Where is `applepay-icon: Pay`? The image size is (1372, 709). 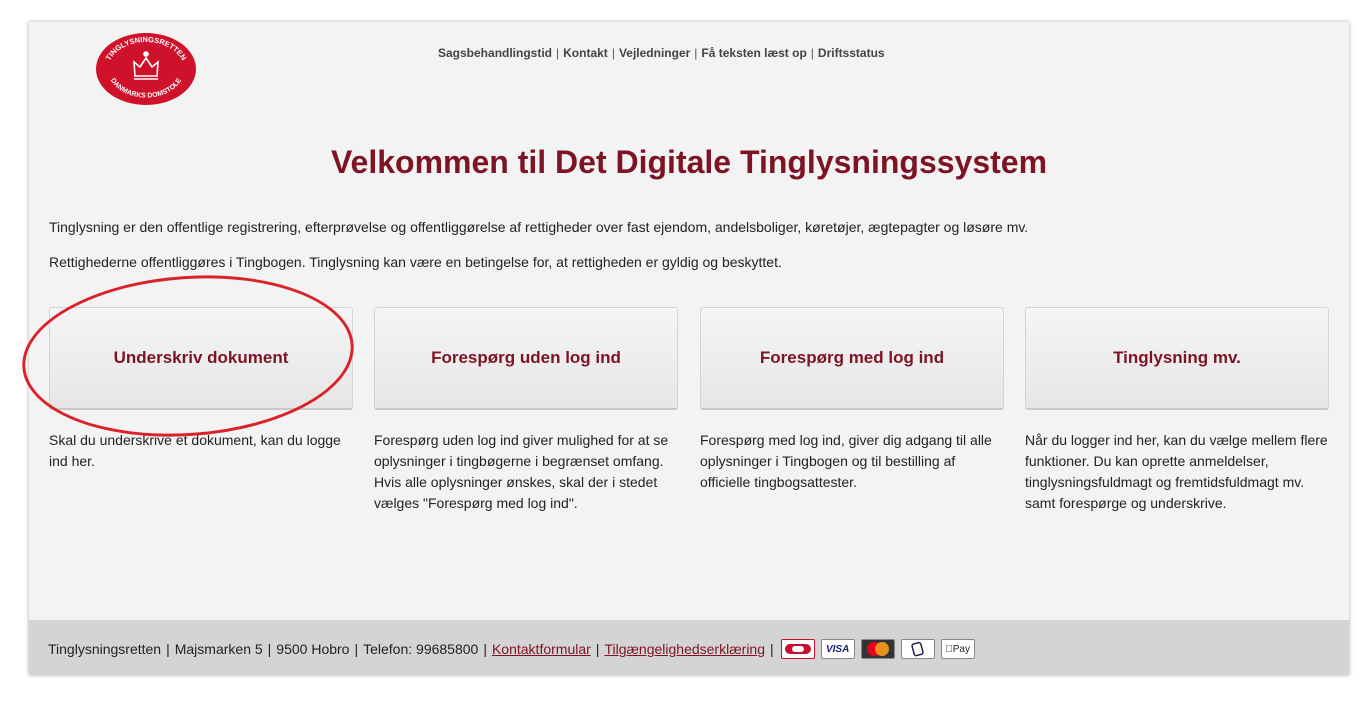
applepay-icon: Pay is located at coordinates (957, 649).